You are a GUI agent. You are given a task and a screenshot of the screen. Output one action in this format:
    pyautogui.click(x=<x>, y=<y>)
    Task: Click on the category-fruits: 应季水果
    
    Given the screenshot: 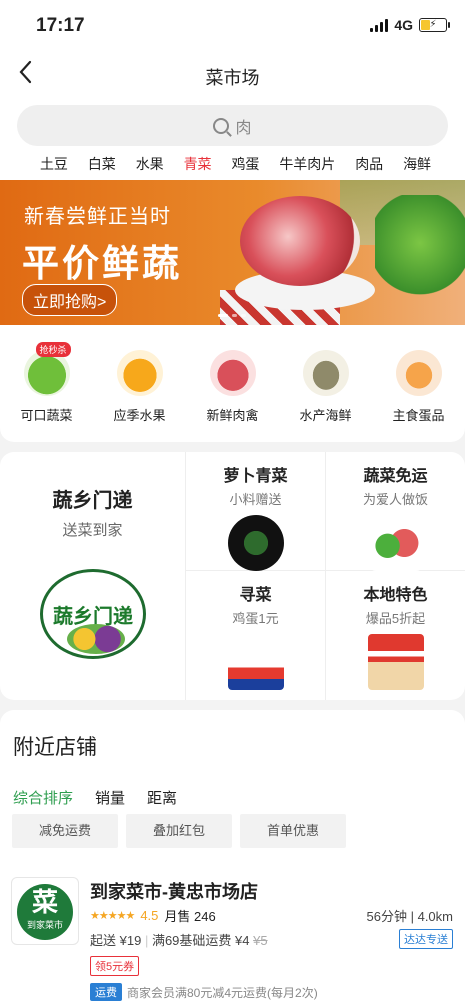 What is the action you would take?
    pyautogui.click(x=140, y=396)
    